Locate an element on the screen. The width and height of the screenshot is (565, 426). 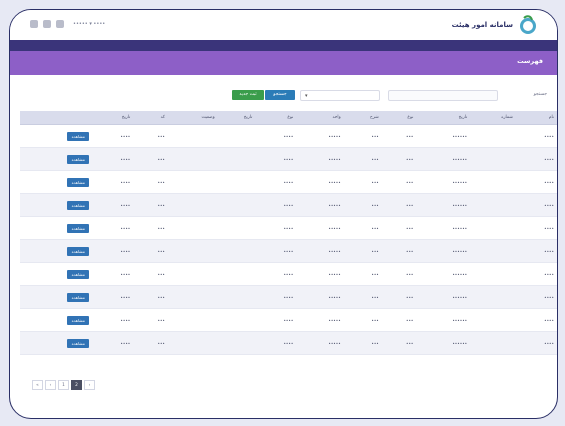
column-header is located at coordinates (56, 118).